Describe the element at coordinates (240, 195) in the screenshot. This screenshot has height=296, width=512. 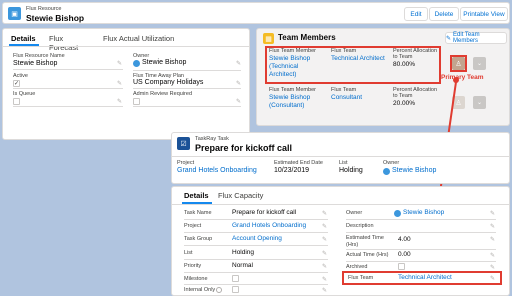
I see `tab-flux-capacity: Flux Capacity` at that location.